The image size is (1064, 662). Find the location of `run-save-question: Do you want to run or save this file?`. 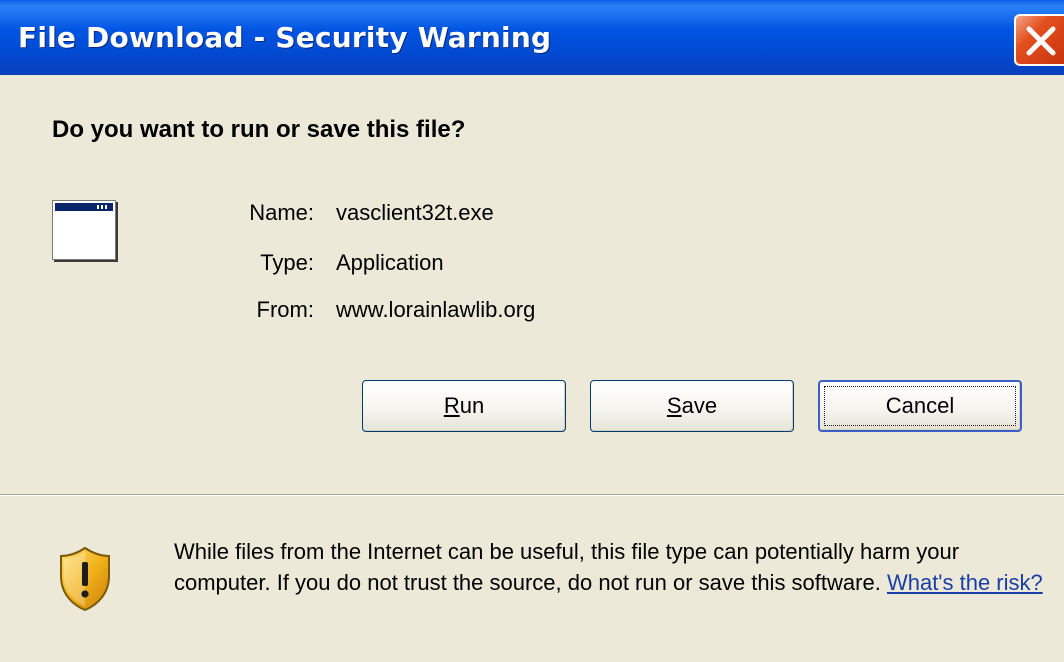

run-save-question: Do you want to run or save this file? is located at coordinates (259, 129).